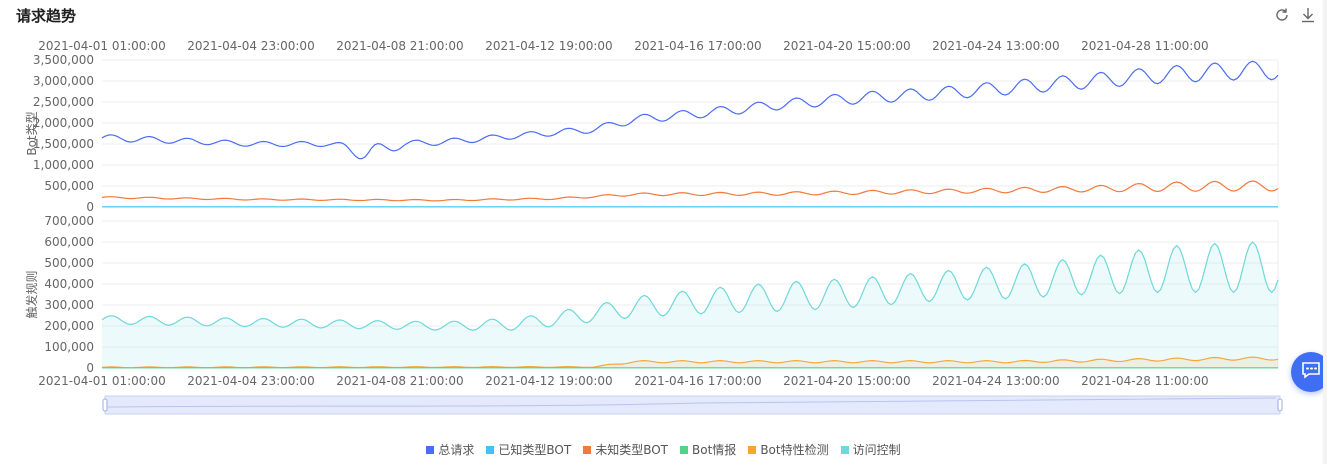 The image size is (1327, 464). I want to click on legend-label: Bot特性检测, so click(794, 450).